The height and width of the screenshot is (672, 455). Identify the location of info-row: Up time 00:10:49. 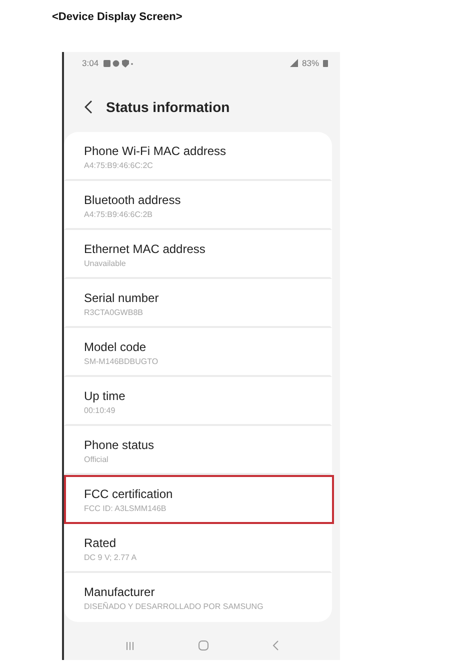
(198, 401).